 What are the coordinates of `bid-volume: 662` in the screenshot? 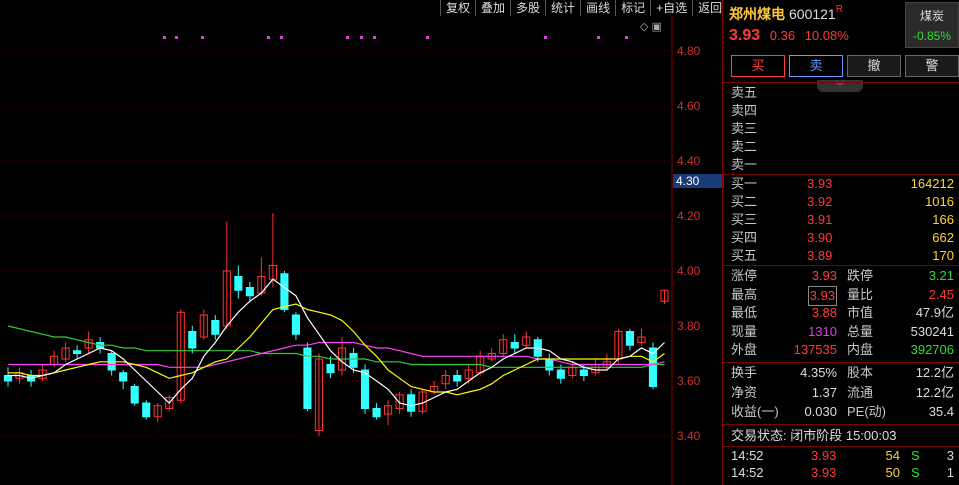 It's located at (943, 237).